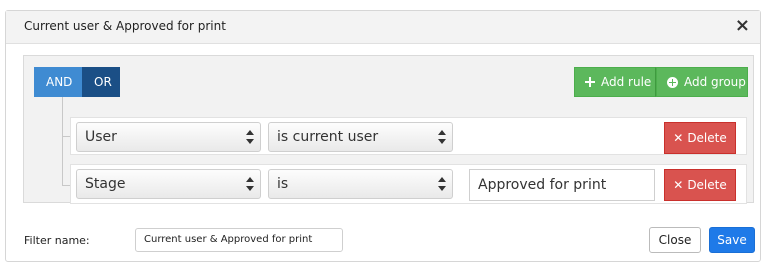 The image size is (763, 264). I want to click on add-group-label: Add group, so click(715, 82).